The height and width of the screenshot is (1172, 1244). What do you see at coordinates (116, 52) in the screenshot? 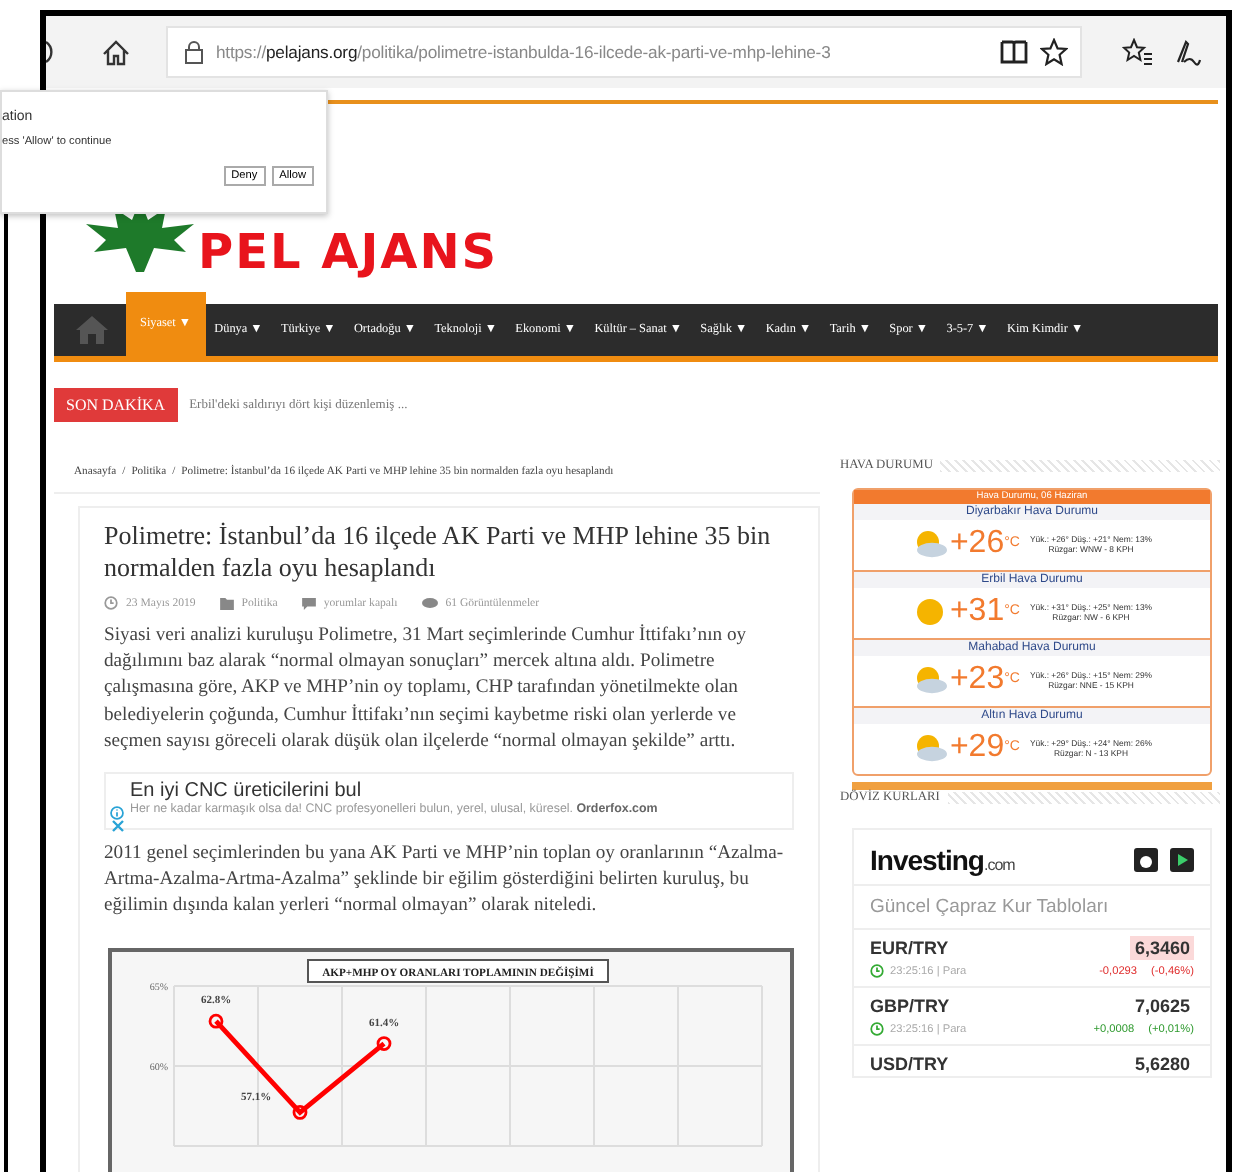
I see `home-icon` at bounding box center [116, 52].